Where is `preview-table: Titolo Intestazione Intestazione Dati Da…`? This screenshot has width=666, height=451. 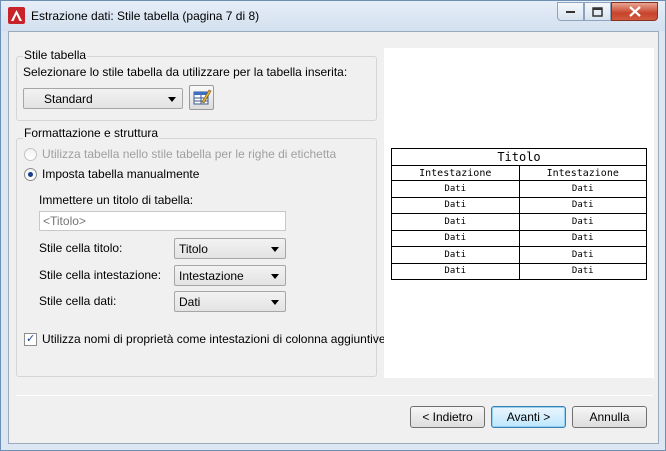
preview-table: Titolo Intestazione Intestazione Dati Da… is located at coordinates (519, 214).